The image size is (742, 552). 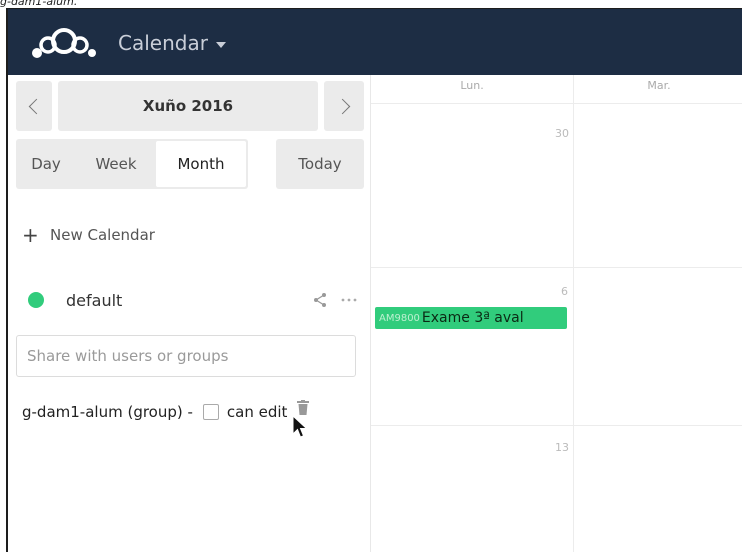 I want to click on month-label: Xuño 2016, so click(x=188, y=106).